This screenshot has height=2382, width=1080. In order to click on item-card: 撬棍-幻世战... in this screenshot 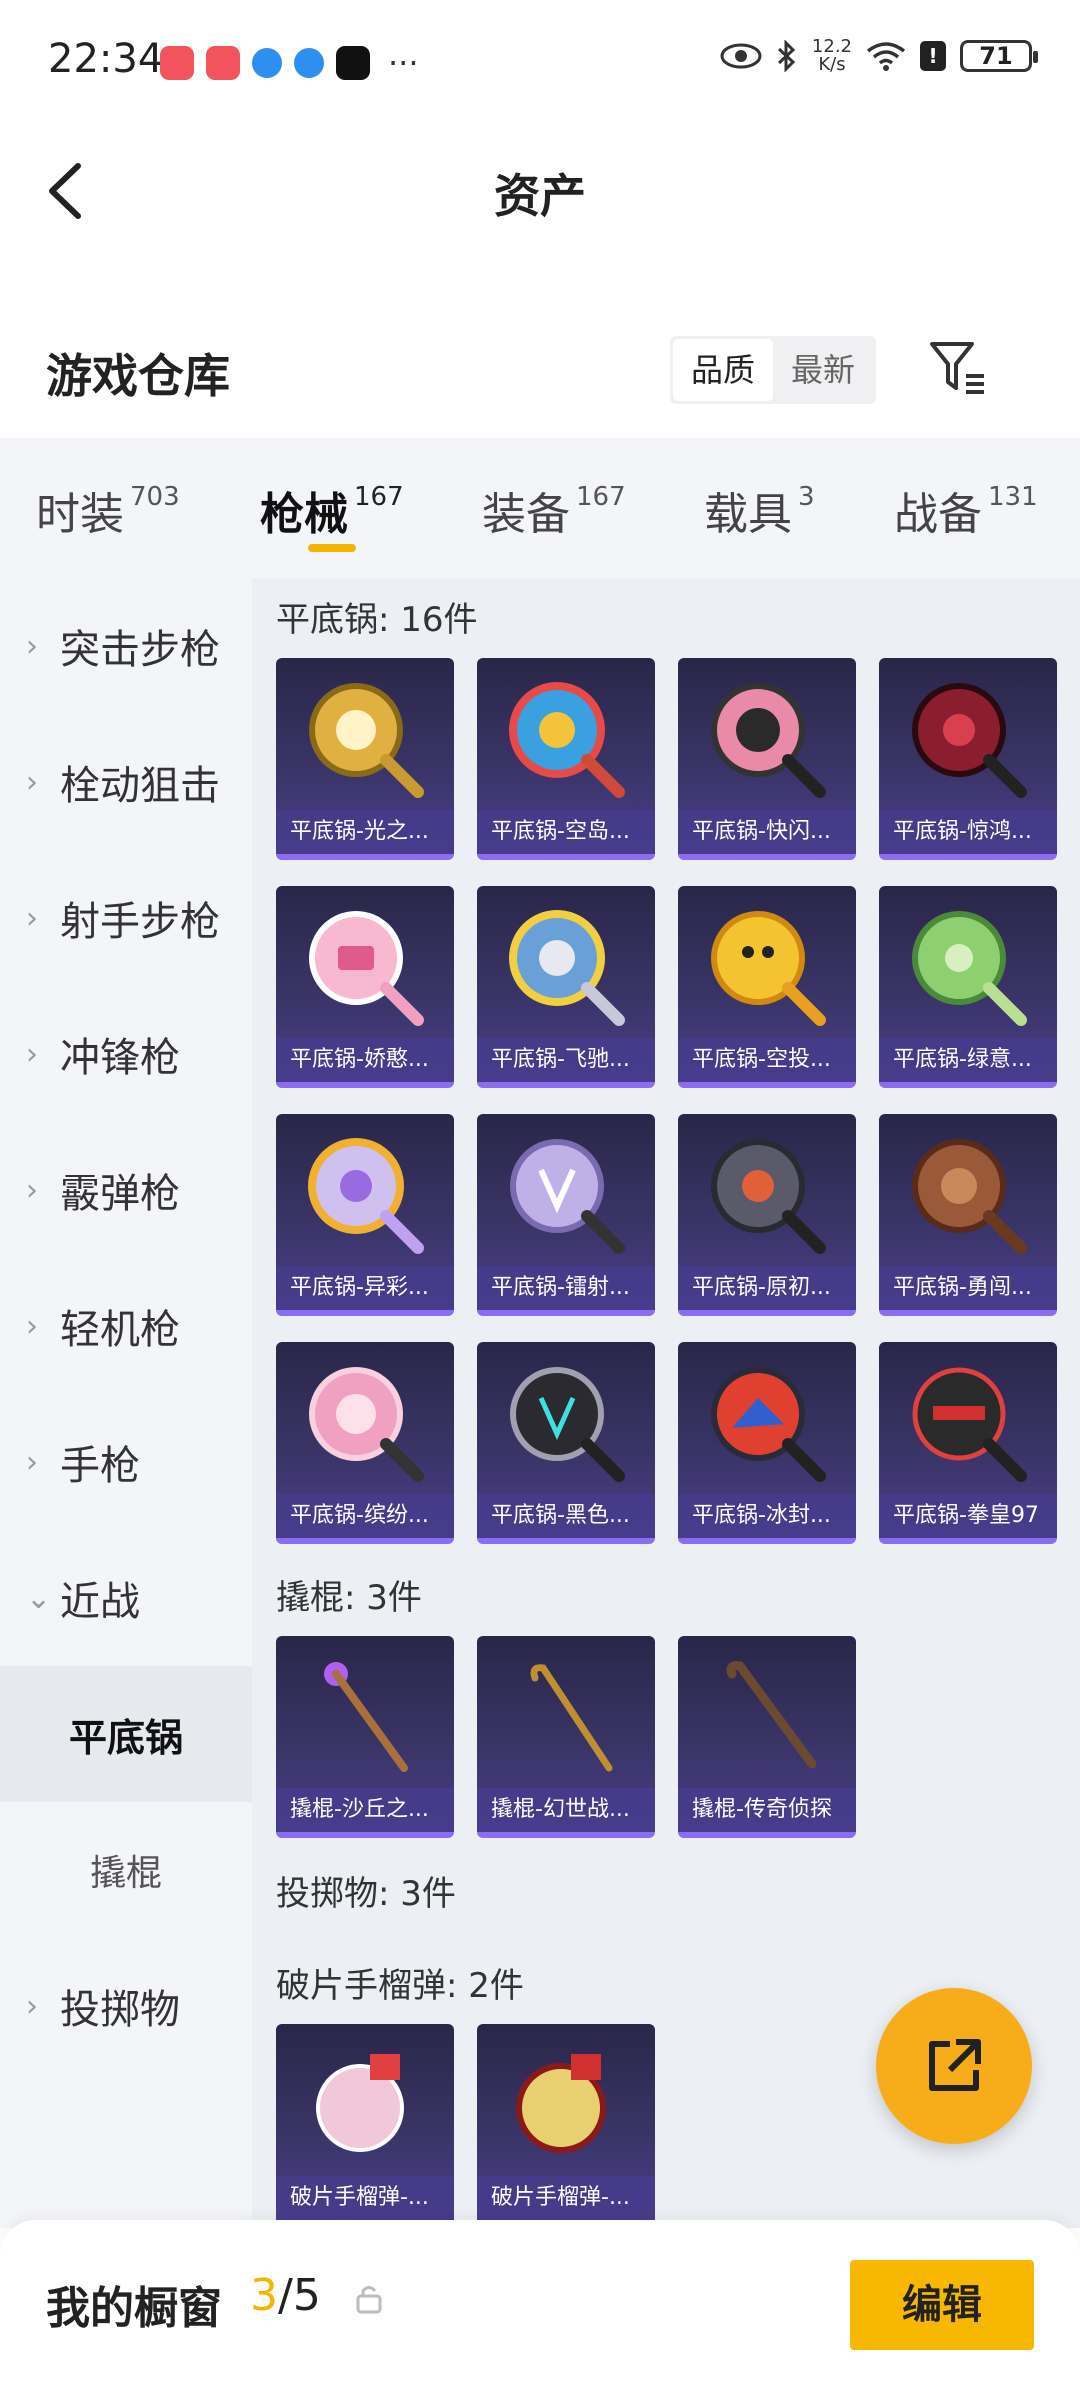, I will do `click(566, 1737)`.